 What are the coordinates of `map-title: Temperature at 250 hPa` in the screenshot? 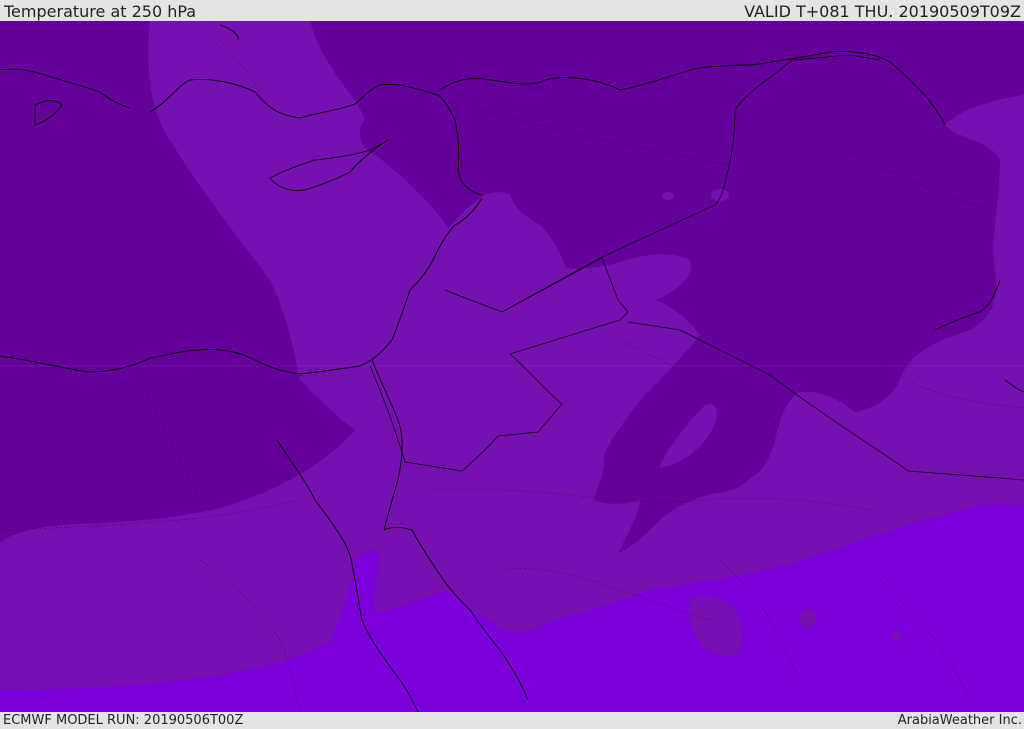 It's located at (100, 11).